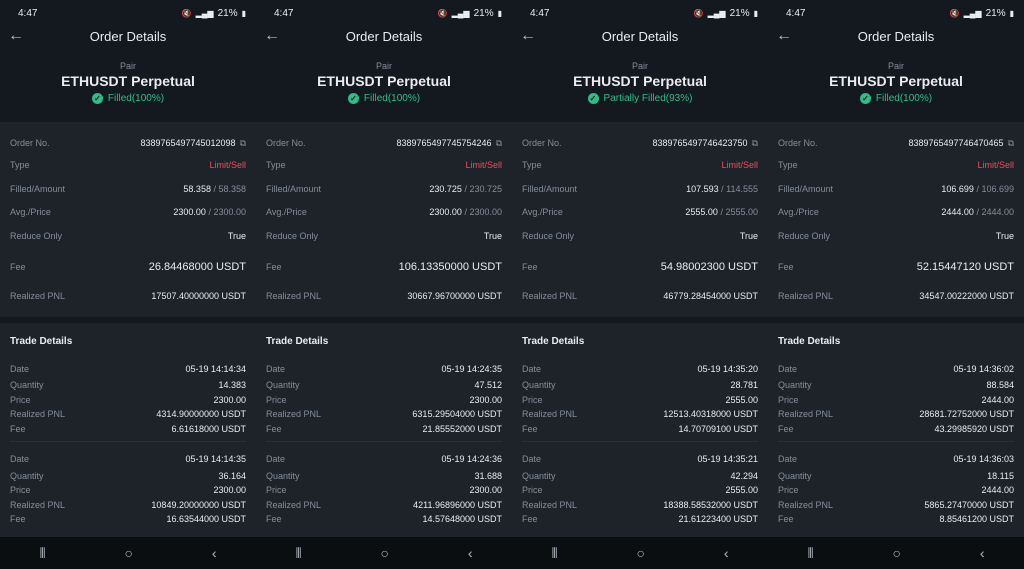 The height and width of the screenshot is (569, 1024). Describe the element at coordinates (444, 142) in the screenshot. I see `order-no-text: 8389765497745754246` at that location.